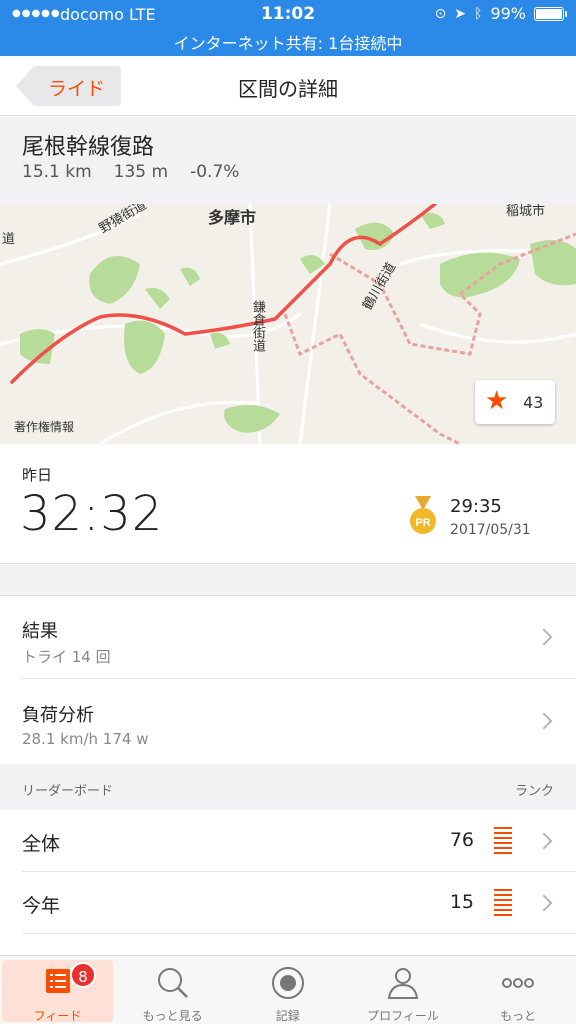 The width and height of the screenshot is (576, 1024). I want to click on tab-record: 記録, so click(287, 990).